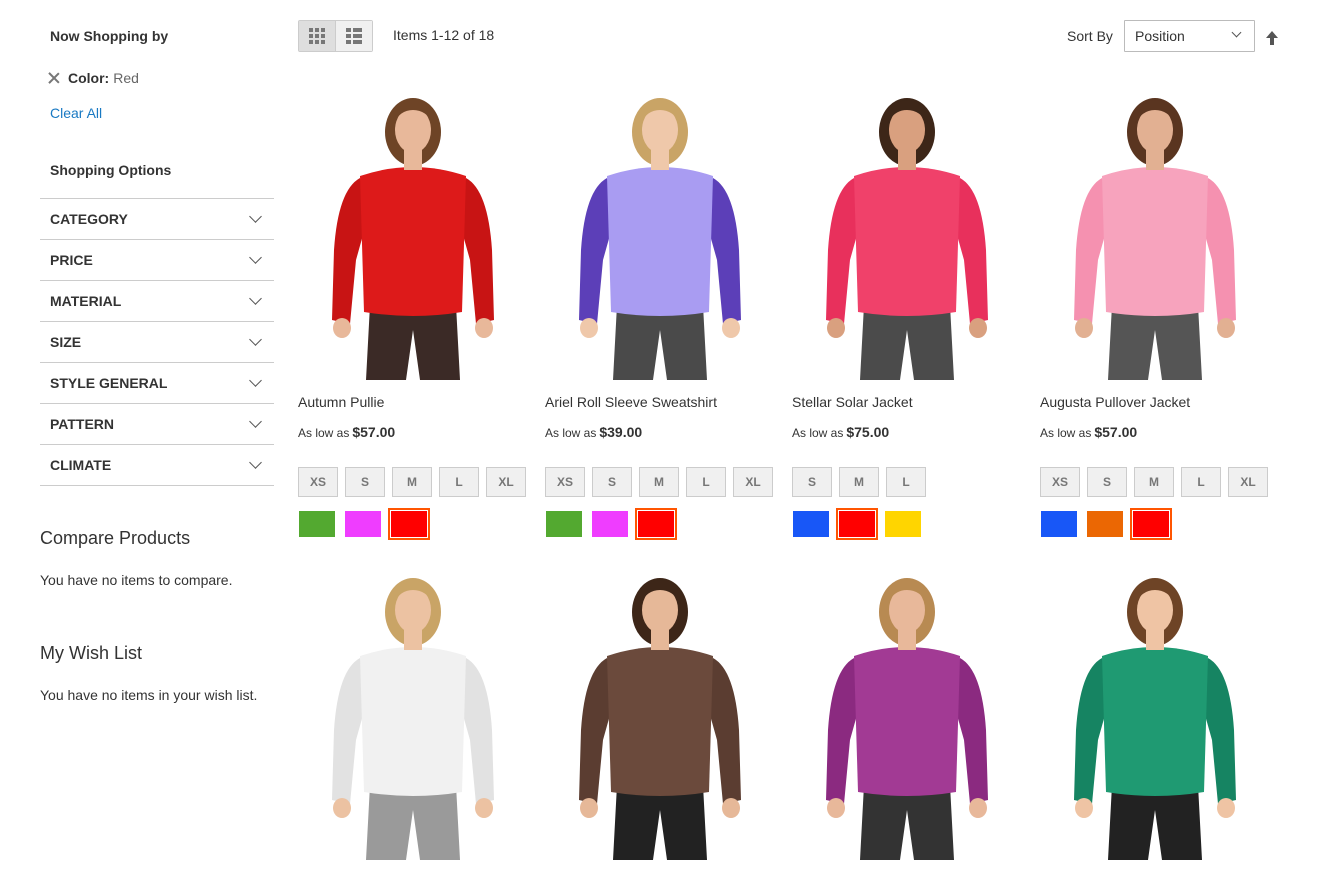 This screenshot has height=878, width=1320. Describe the element at coordinates (89, 219) in the screenshot. I see `facet-label: CATEGORY` at that location.